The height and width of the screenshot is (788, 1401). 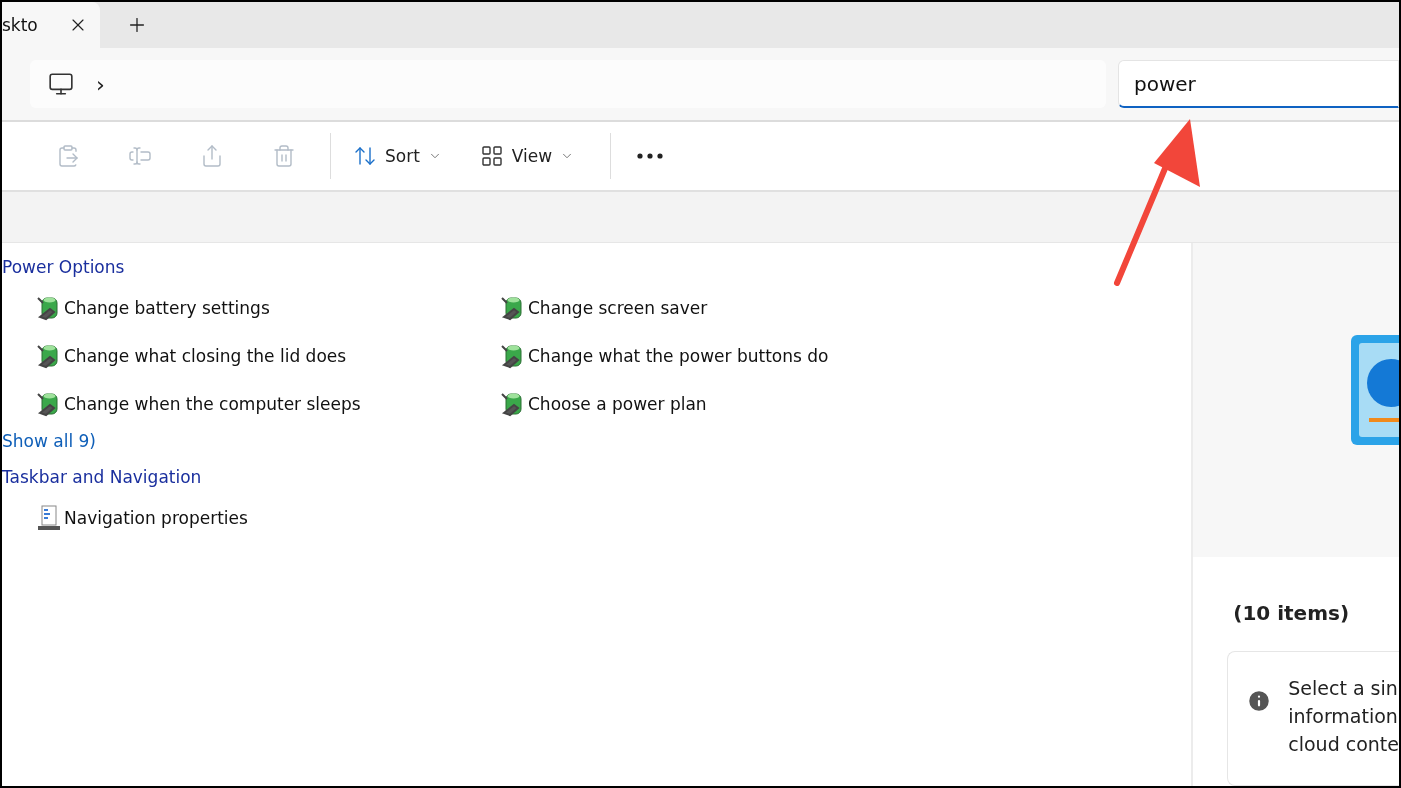 What do you see at coordinates (61, 84) in the screenshot?
I see `monitor-icon` at bounding box center [61, 84].